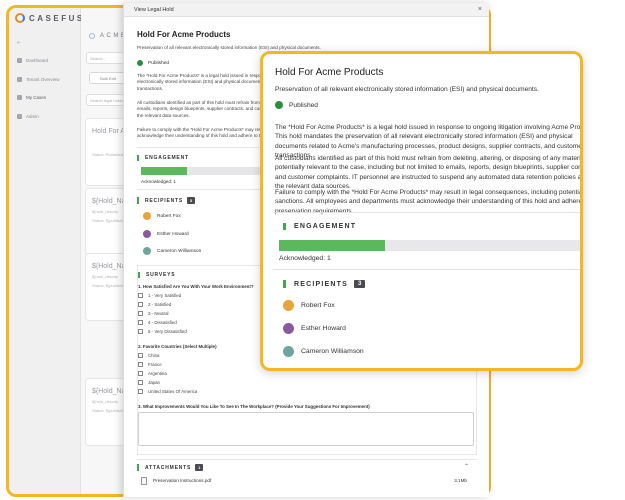 The height and width of the screenshot is (500, 625). I want to click on option-label: 3 - Neutral, so click(158, 313).